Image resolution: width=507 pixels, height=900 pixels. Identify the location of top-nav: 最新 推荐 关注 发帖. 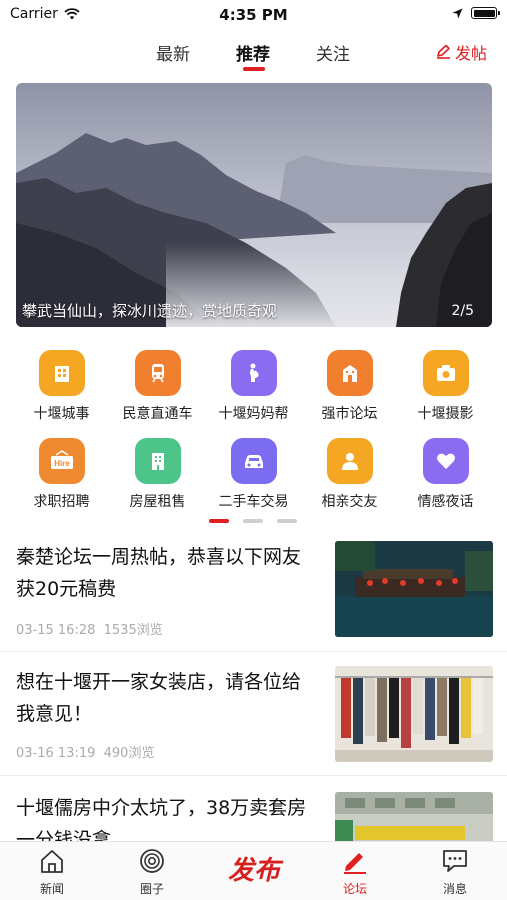
(253, 53).